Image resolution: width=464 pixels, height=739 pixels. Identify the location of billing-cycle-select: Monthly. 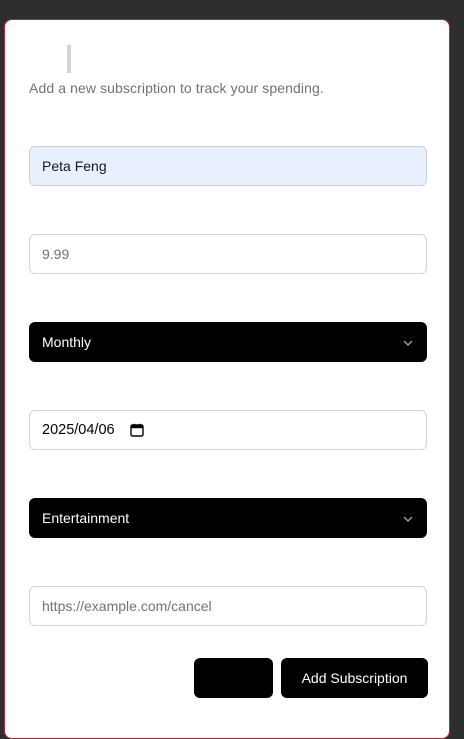
(228, 342).